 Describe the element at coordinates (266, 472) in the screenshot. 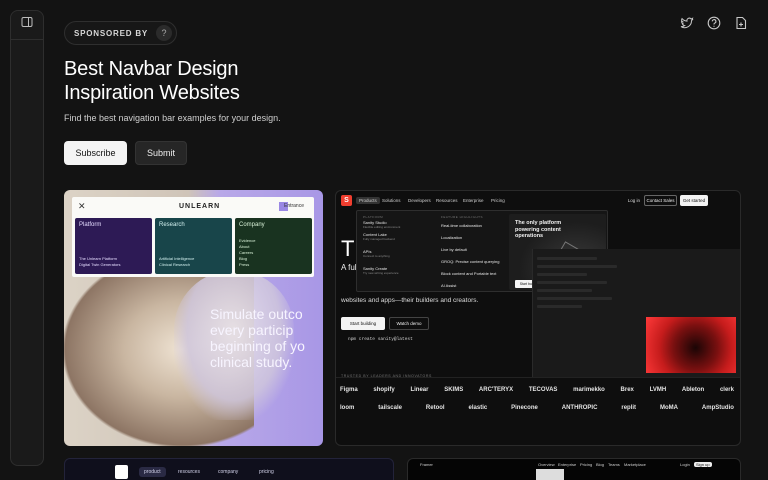

I see `nav-link: pricing` at that location.